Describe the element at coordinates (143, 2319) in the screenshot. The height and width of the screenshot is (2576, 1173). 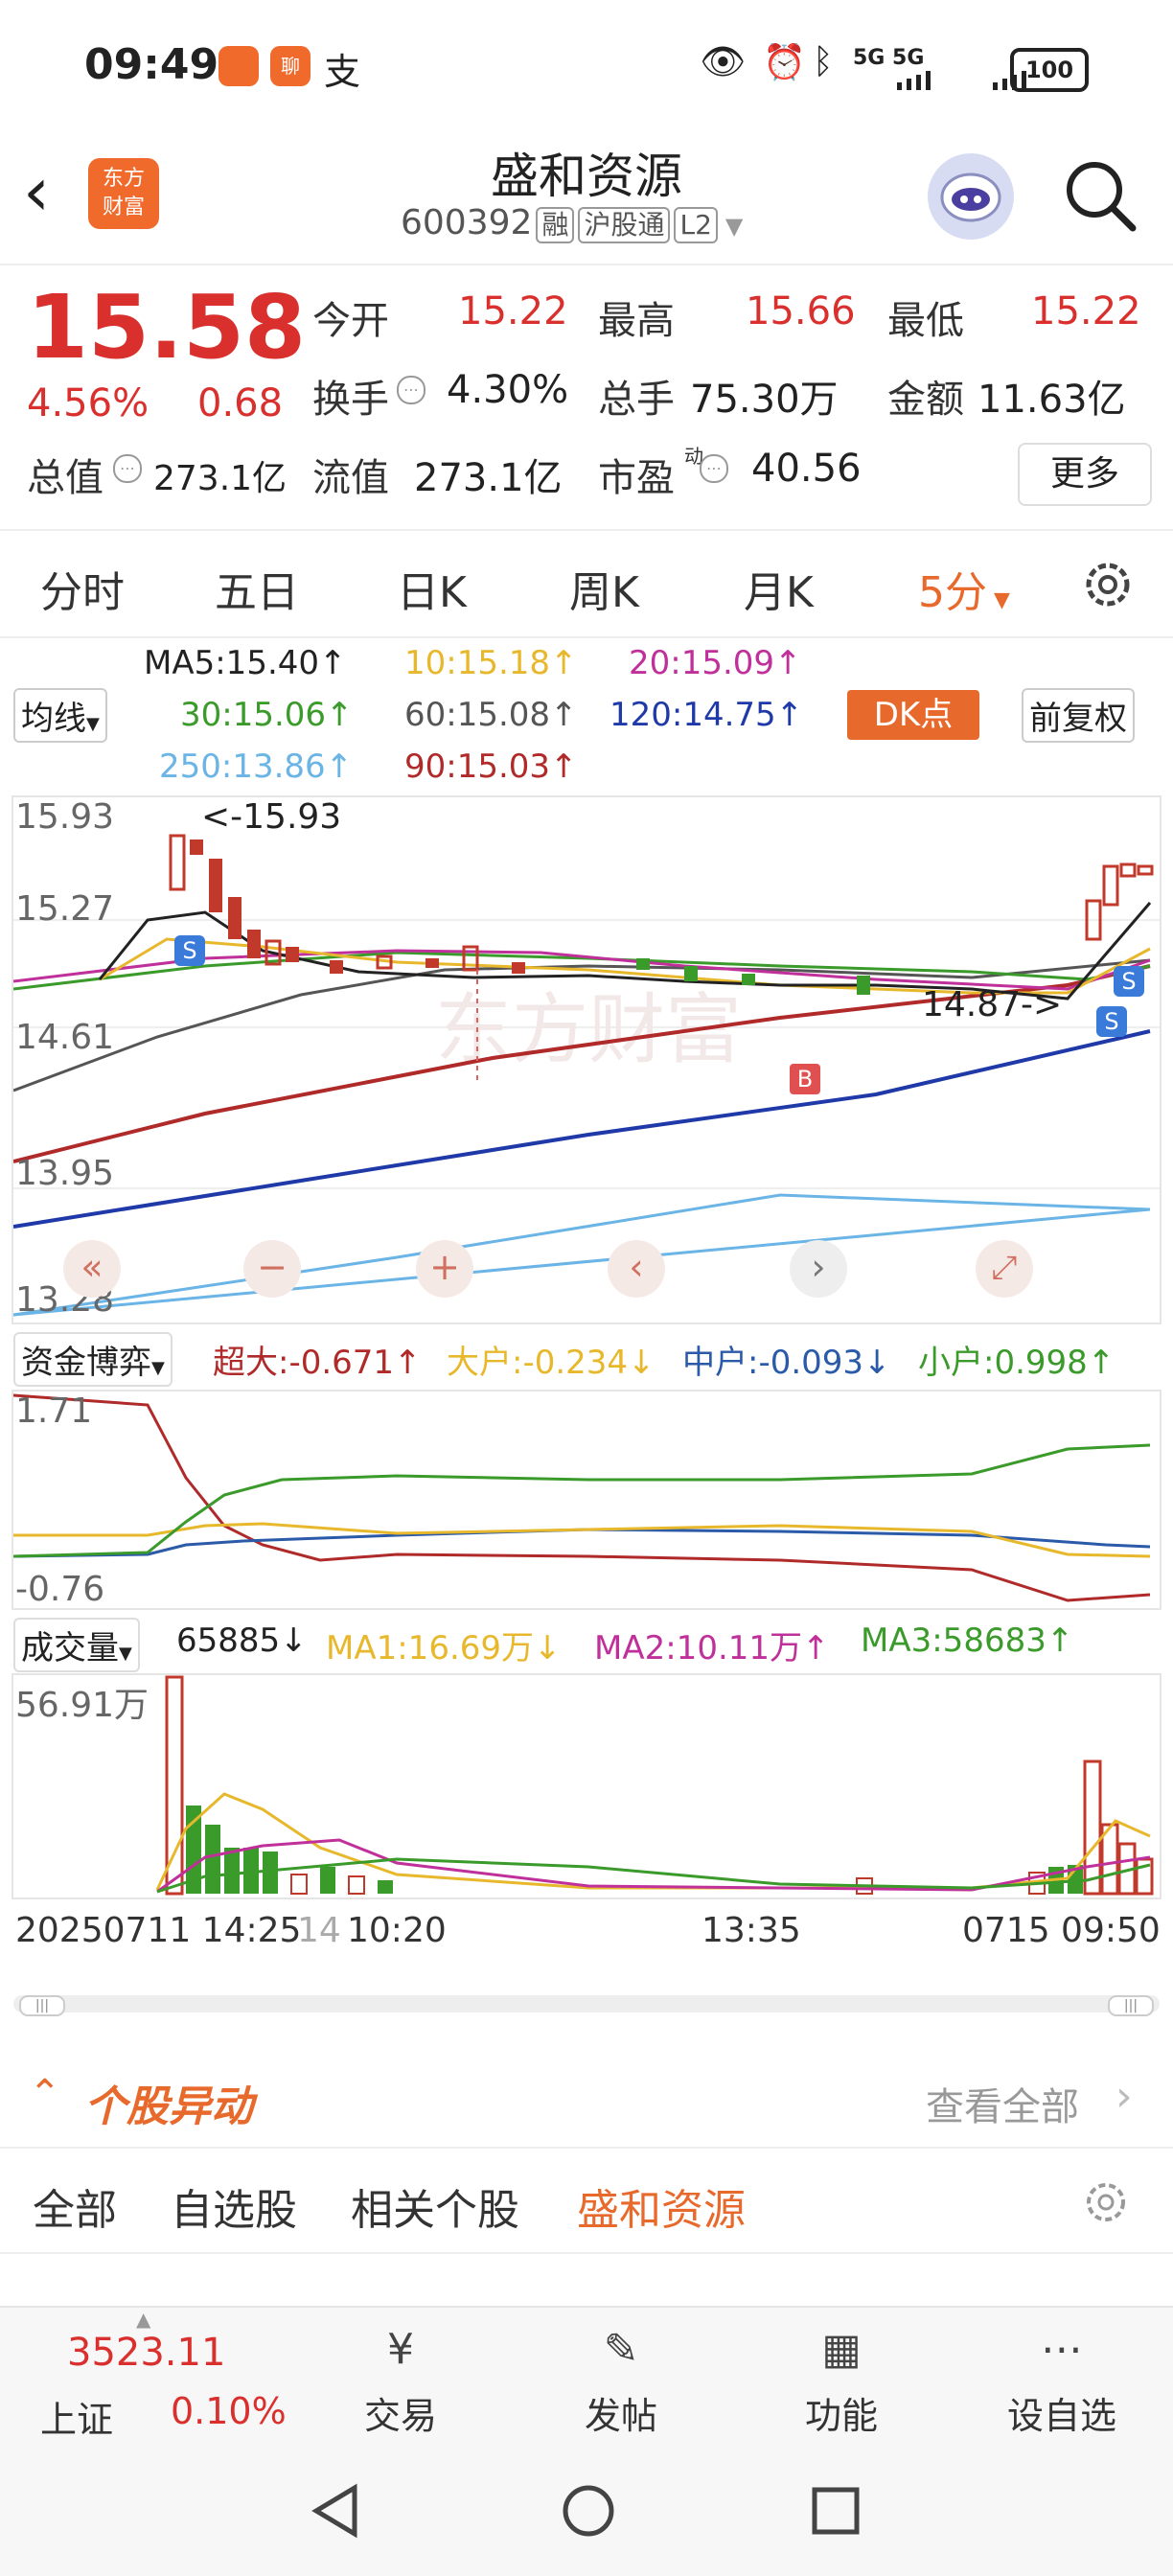
I see `expand-up-icon: ▲` at that location.